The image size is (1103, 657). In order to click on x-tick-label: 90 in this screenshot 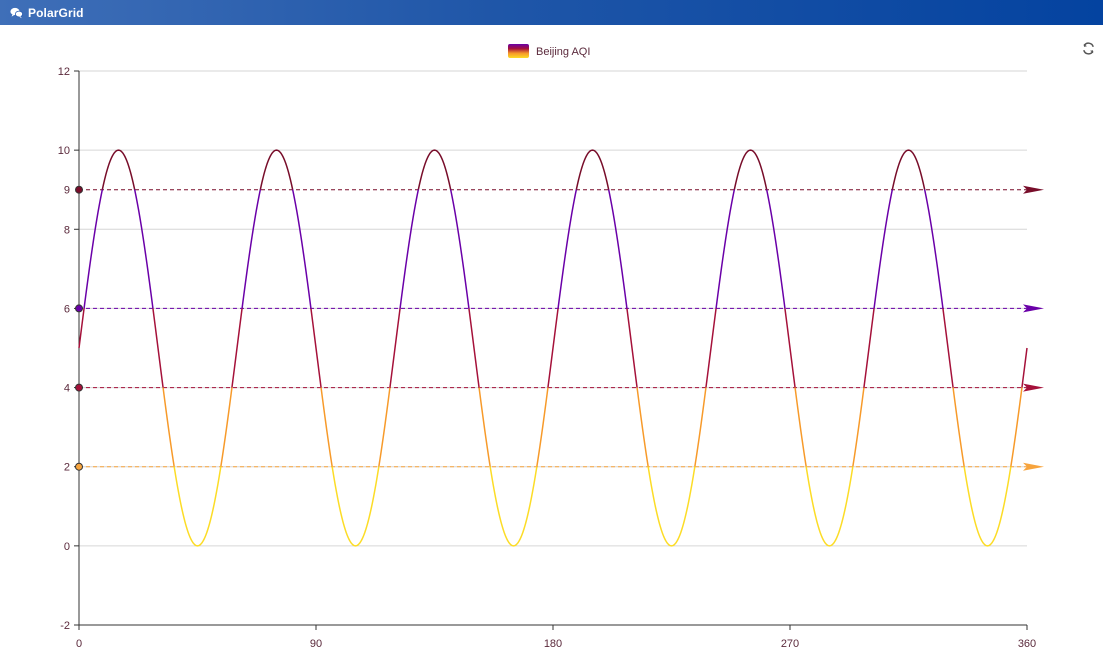, I will do `click(316, 644)`.